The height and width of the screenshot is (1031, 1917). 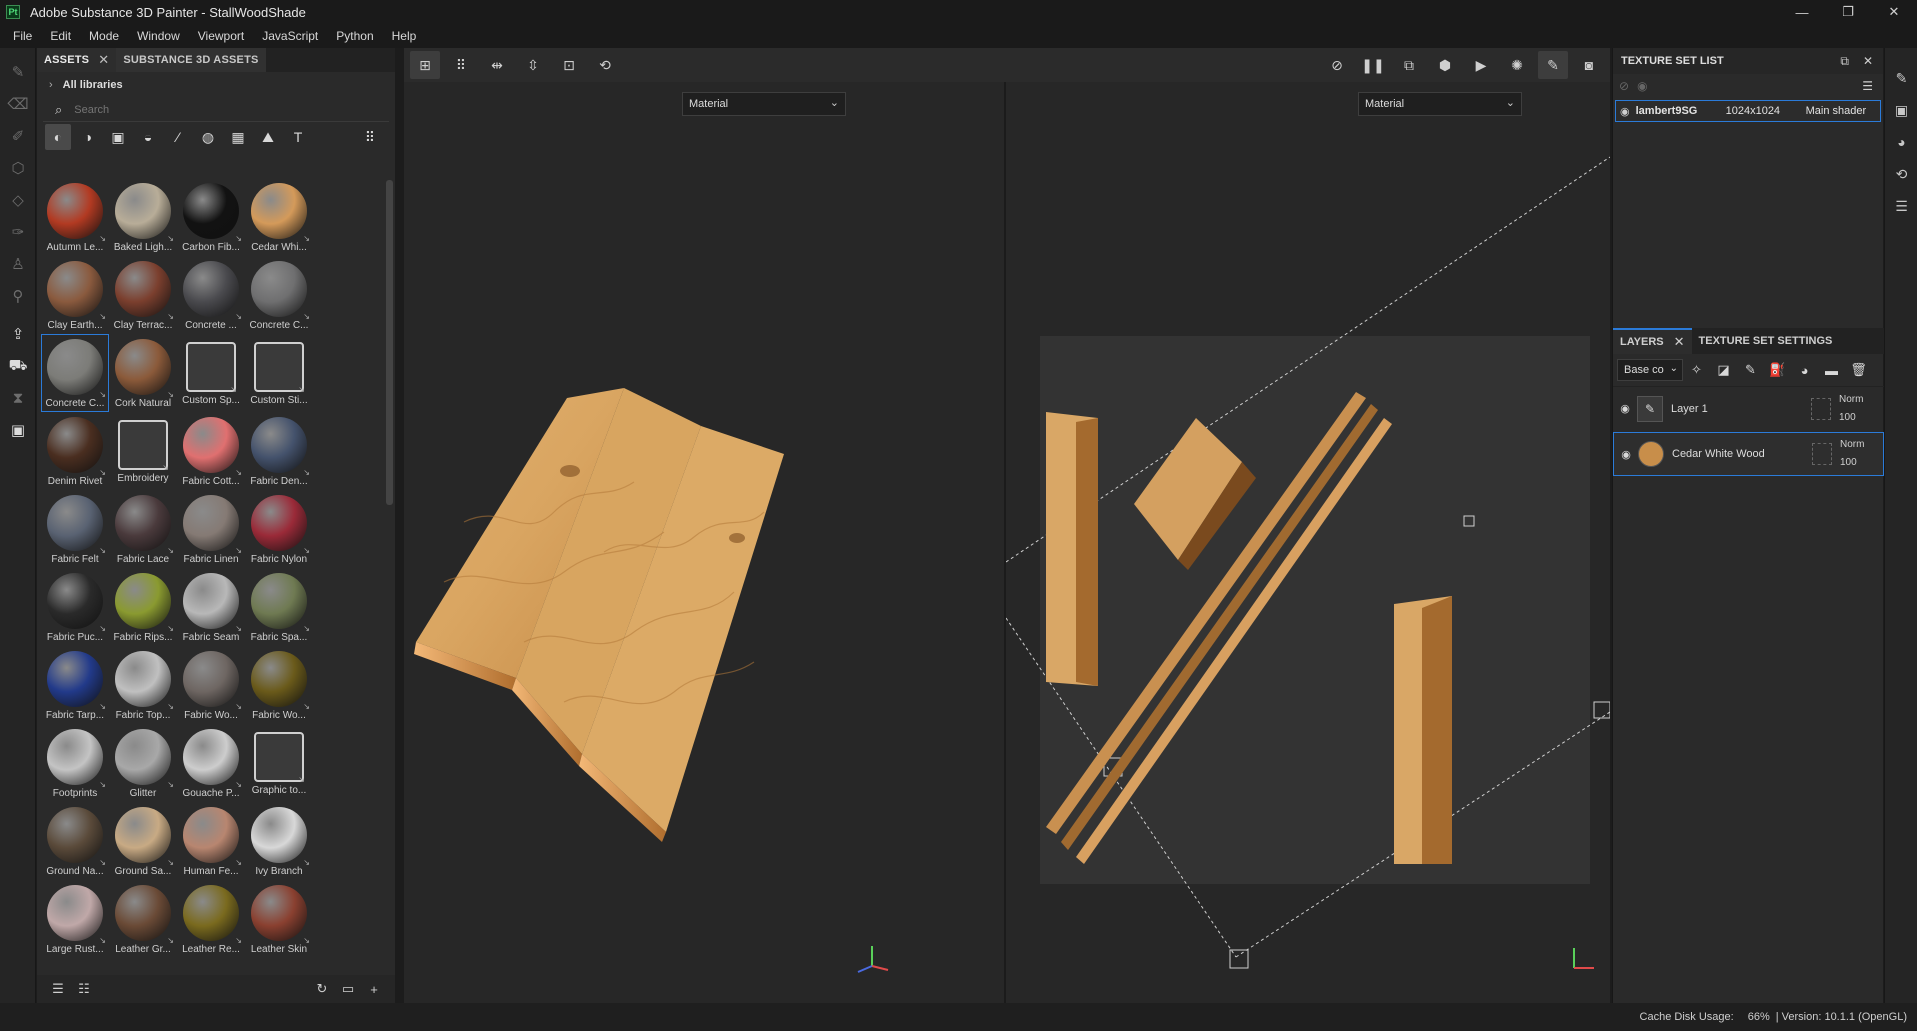 I want to click on eraser-tool-icon: ⌫, so click(x=18, y=104).